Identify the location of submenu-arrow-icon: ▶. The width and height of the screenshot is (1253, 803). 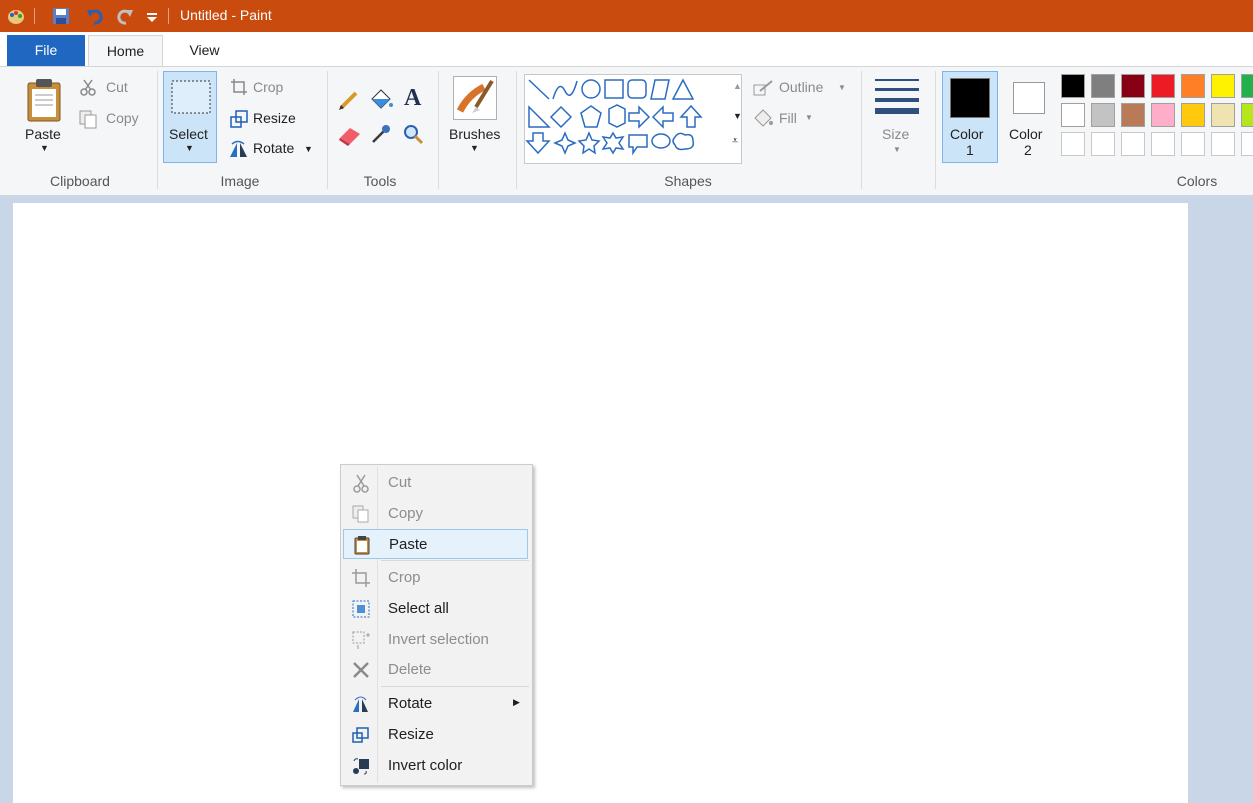
(516, 702).